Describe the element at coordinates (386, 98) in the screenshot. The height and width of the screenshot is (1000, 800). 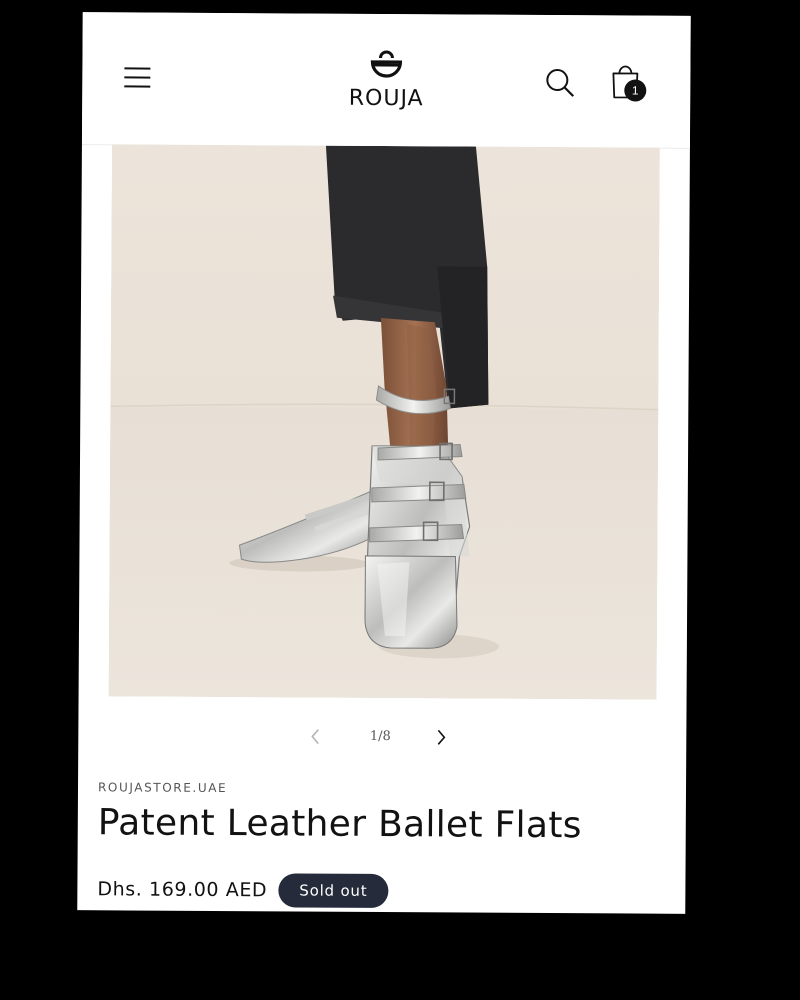
I see `brand-name: ROUJA` at that location.